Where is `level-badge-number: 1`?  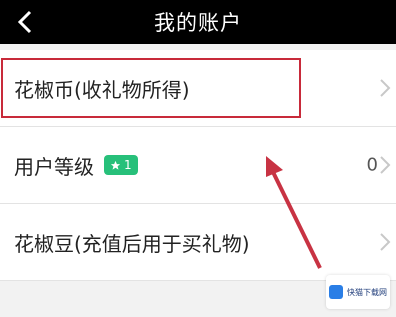 level-badge-number: 1 is located at coordinates (128, 165).